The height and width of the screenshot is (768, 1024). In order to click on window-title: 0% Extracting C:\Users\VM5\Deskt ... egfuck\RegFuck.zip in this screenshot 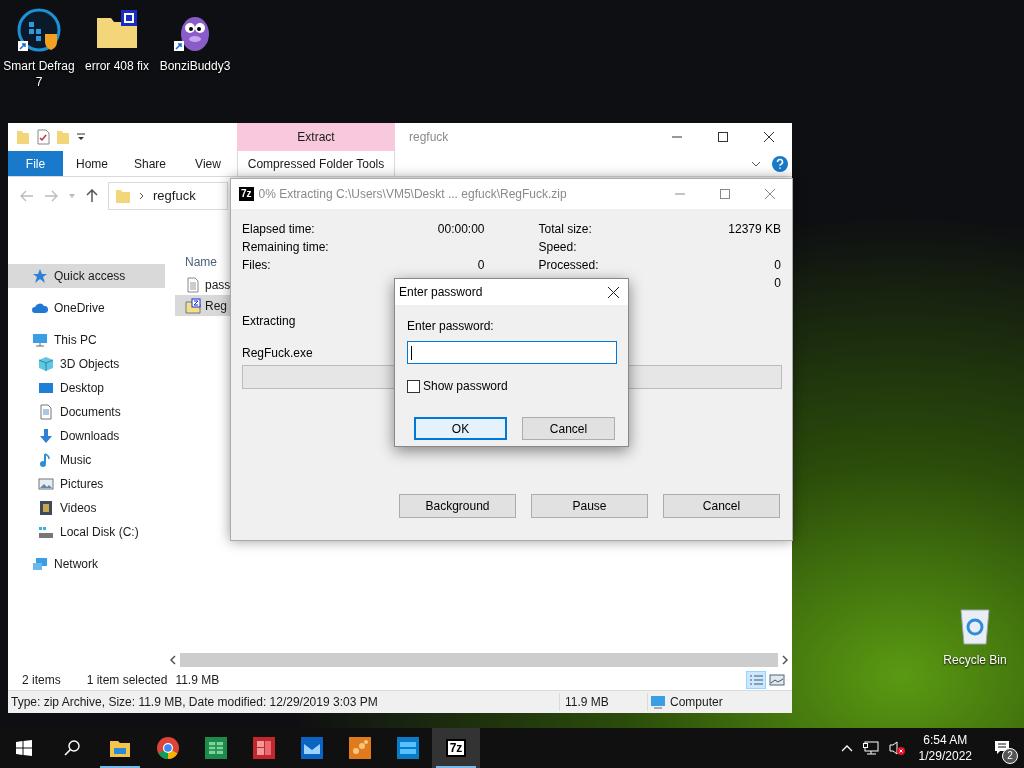, I will do `click(412, 194)`.